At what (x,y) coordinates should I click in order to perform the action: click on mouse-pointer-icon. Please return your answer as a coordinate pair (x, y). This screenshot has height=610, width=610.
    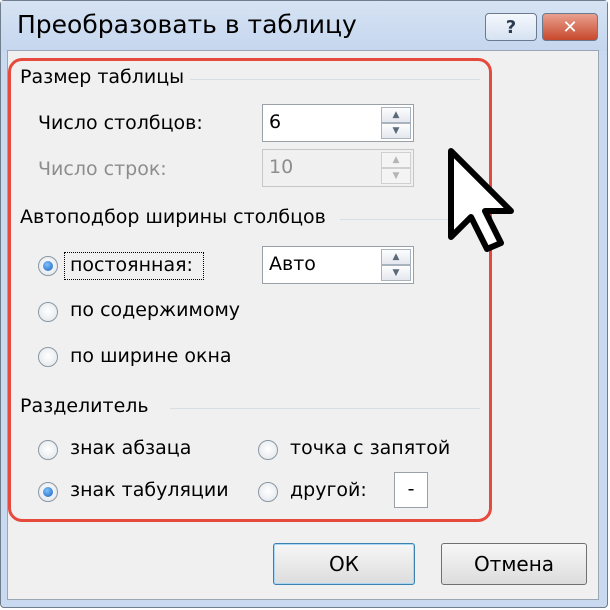
    Looking at the image, I should click on (481, 200).